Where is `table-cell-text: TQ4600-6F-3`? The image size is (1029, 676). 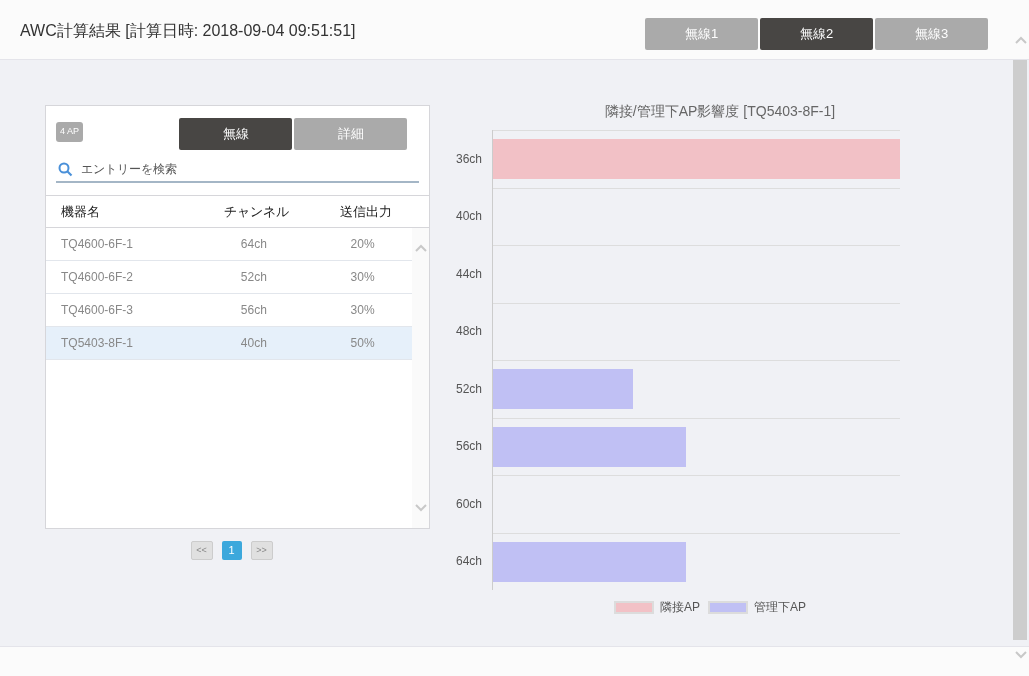 table-cell-text: TQ4600-6F-3 is located at coordinates (97, 310).